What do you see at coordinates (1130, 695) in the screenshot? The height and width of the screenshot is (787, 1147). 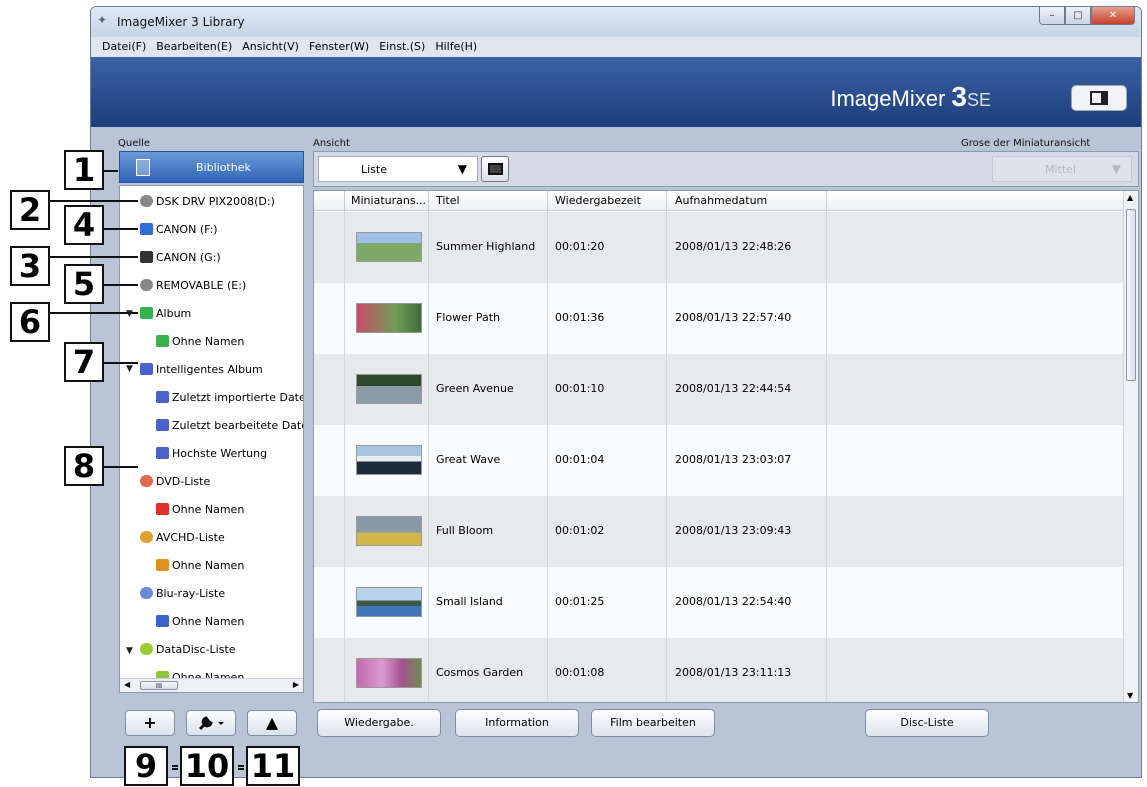 I see `scroll-down-icon: ▼` at bounding box center [1130, 695].